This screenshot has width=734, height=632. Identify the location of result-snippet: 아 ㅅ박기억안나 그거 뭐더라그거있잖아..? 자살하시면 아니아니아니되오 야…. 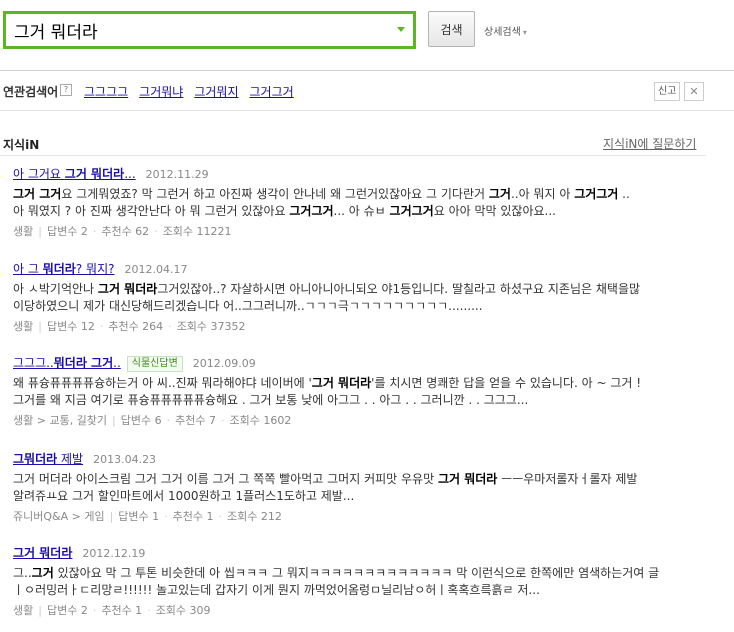
(327, 297).